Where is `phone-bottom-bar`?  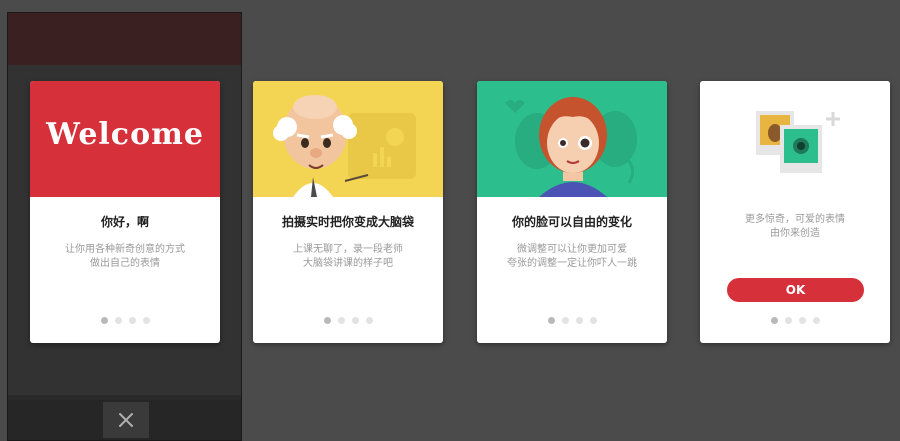
phone-bottom-bar is located at coordinates (124, 420).